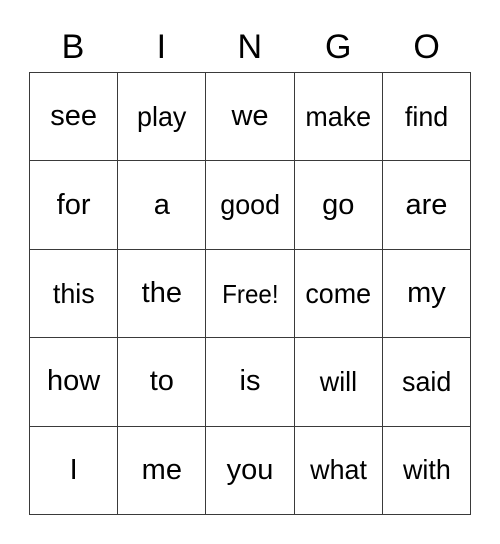 This screenshot has width=500, height=544. I want to click on bingo-cell: see, so click(74, 117).